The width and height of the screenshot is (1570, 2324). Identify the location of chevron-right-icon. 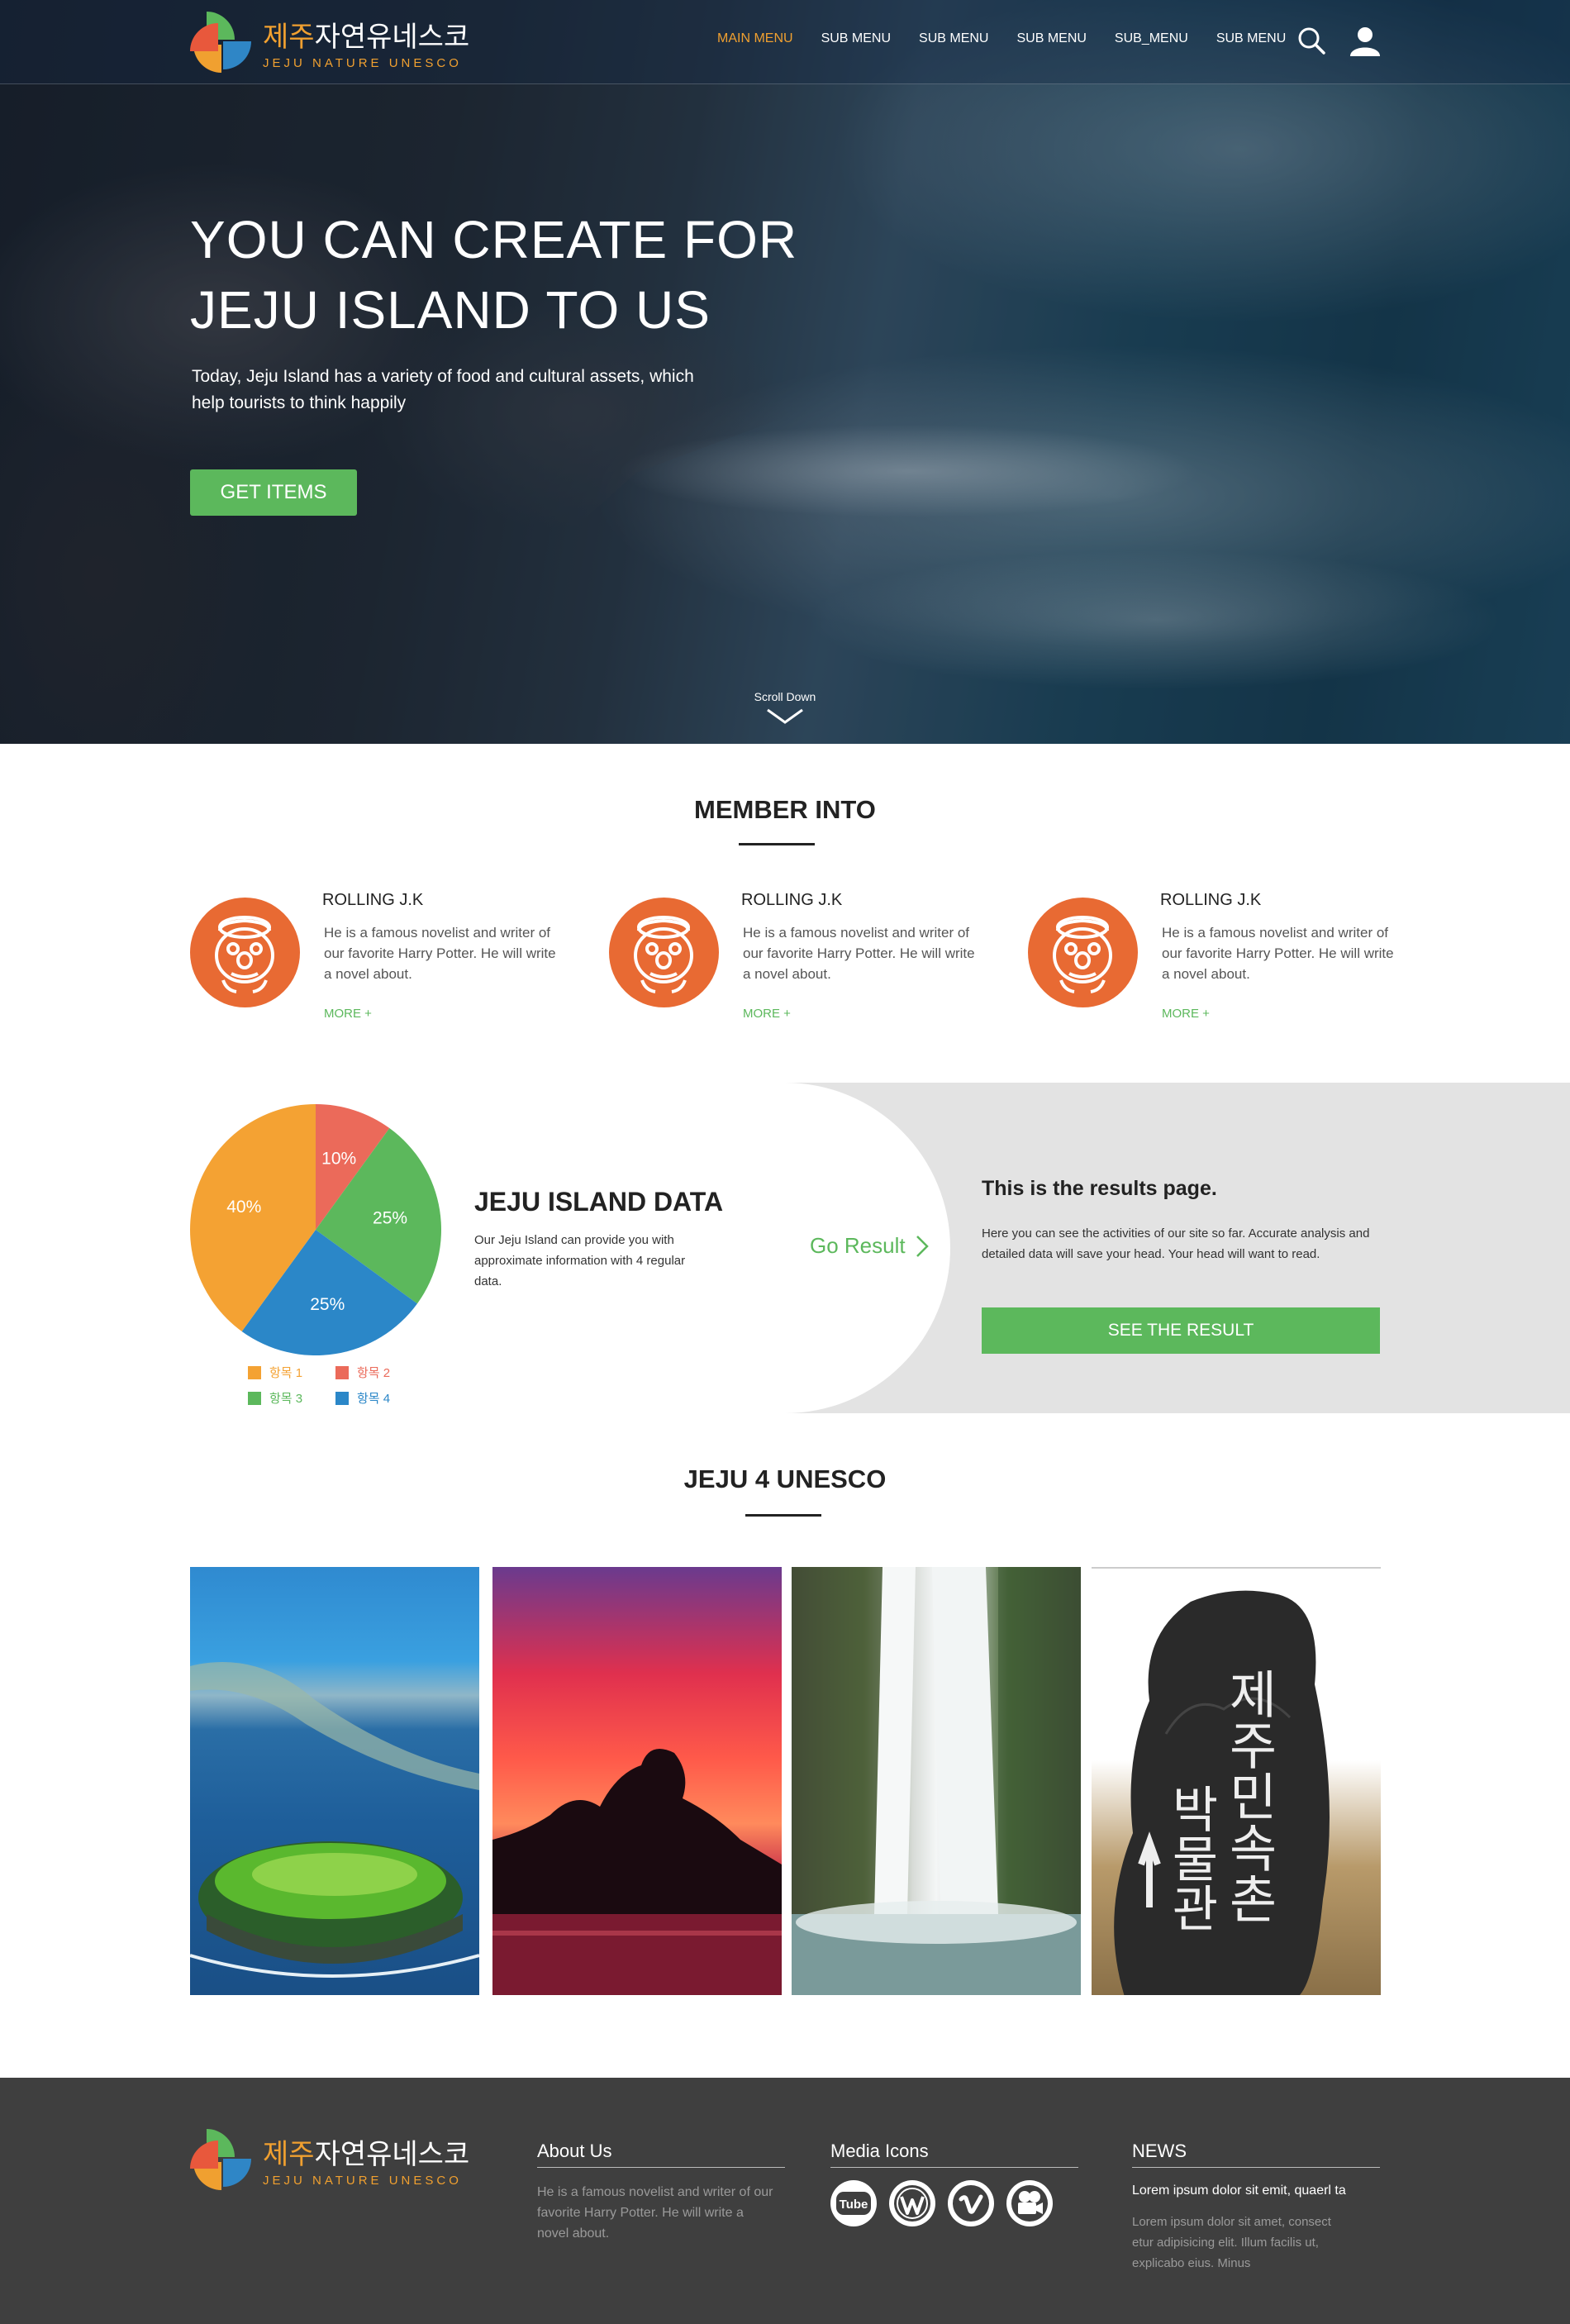
(922, 1246).